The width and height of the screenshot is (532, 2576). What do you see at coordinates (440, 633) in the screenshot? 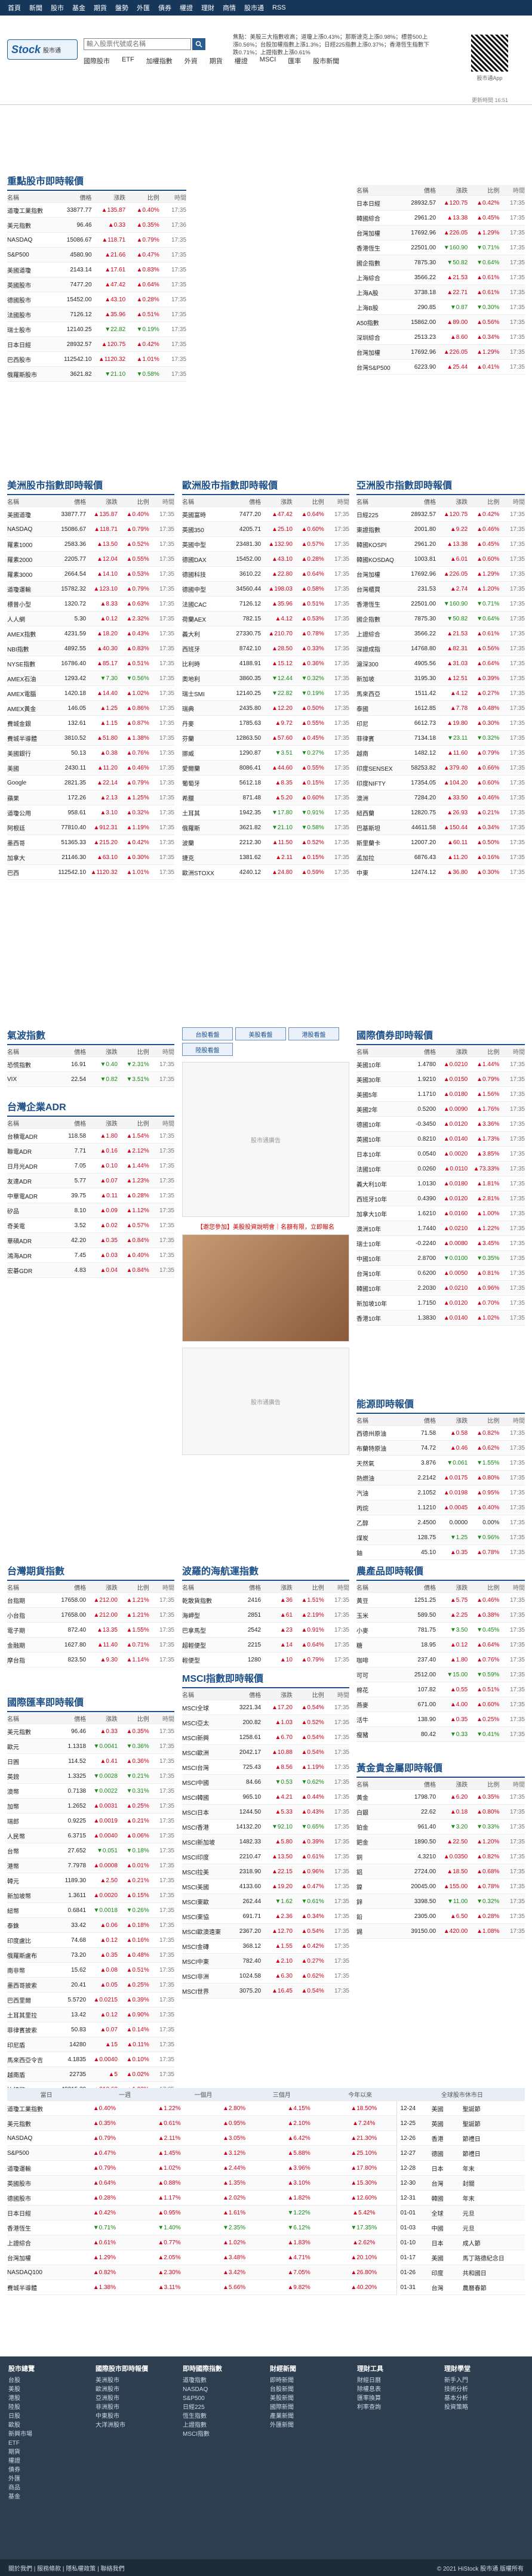
I see `quote-row: 上證綜合 3566.22 ▲21.53 ▲0.61% 17:35` at bounding box center [440, 633].